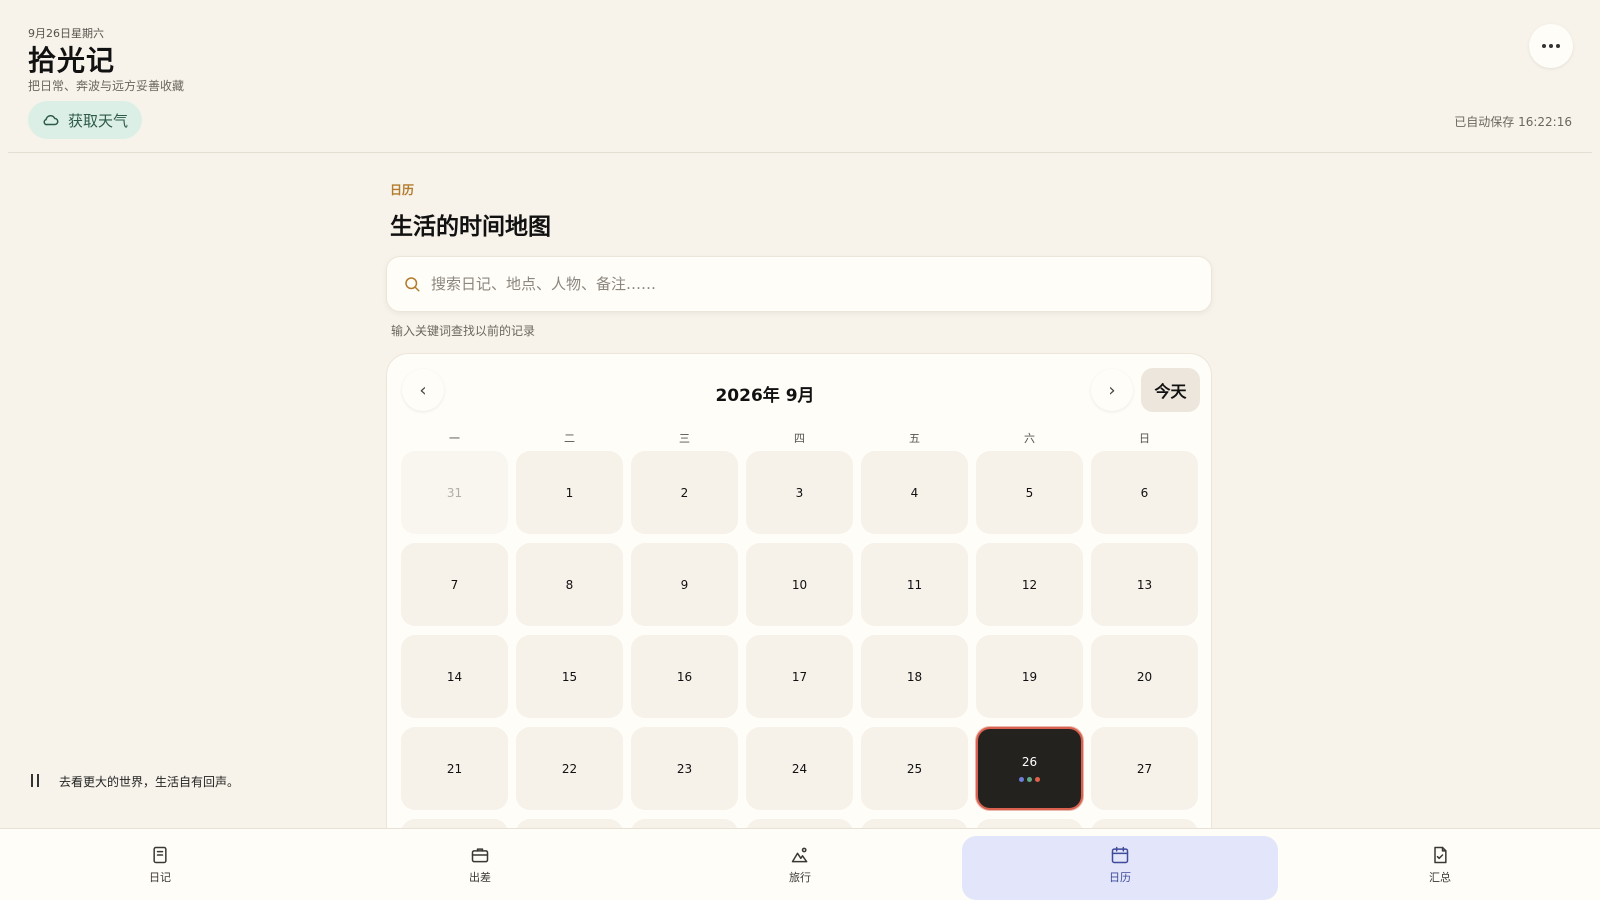 This screenshot has width=1600, height=900. What do you see at coordinates (1144, 492) in the screenshot?
I see `calendar-day: 6` at bounding box center [1144, 492].